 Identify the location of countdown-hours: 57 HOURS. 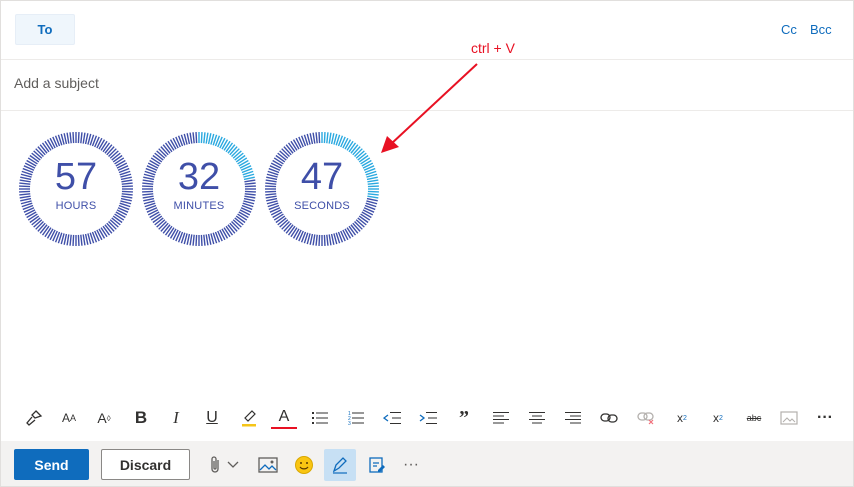
(76, 189).